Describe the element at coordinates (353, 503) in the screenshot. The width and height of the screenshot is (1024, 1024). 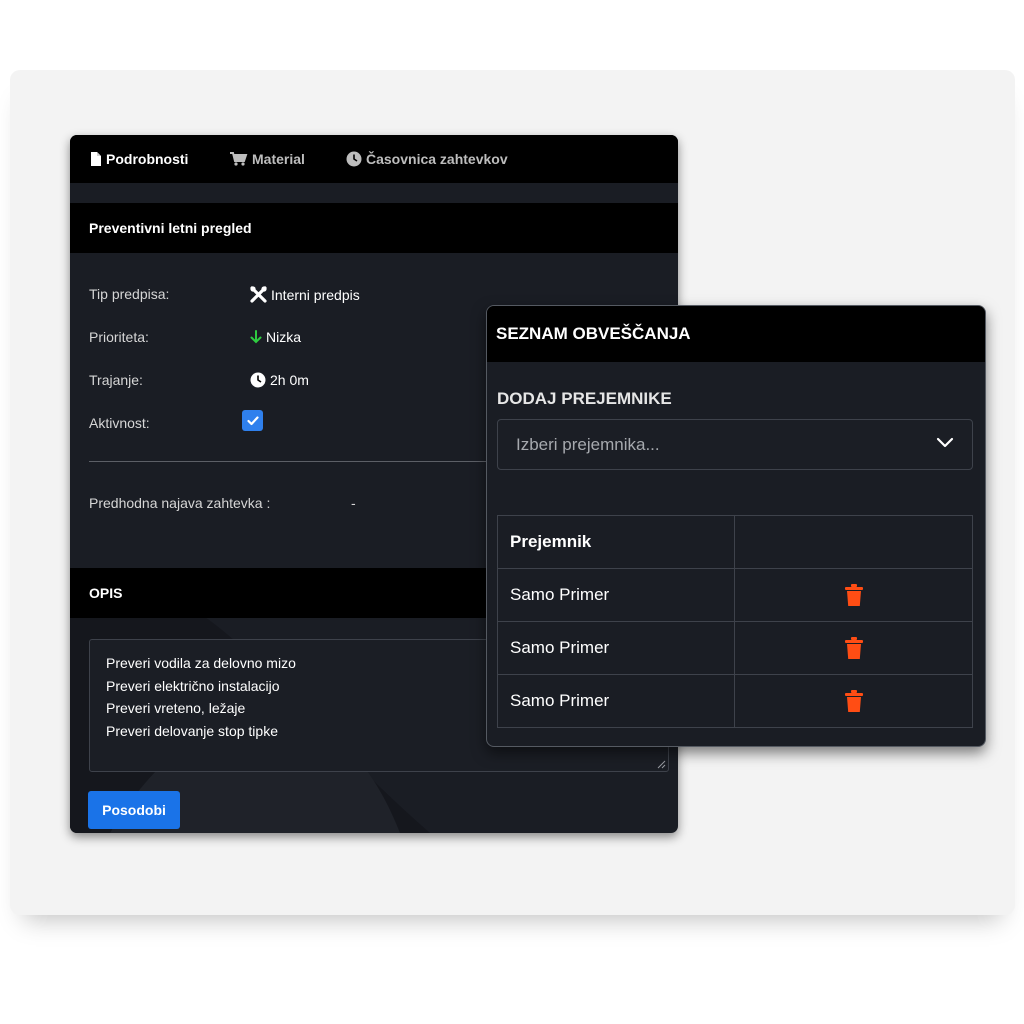
I see `previous-request-value: -` at that location.